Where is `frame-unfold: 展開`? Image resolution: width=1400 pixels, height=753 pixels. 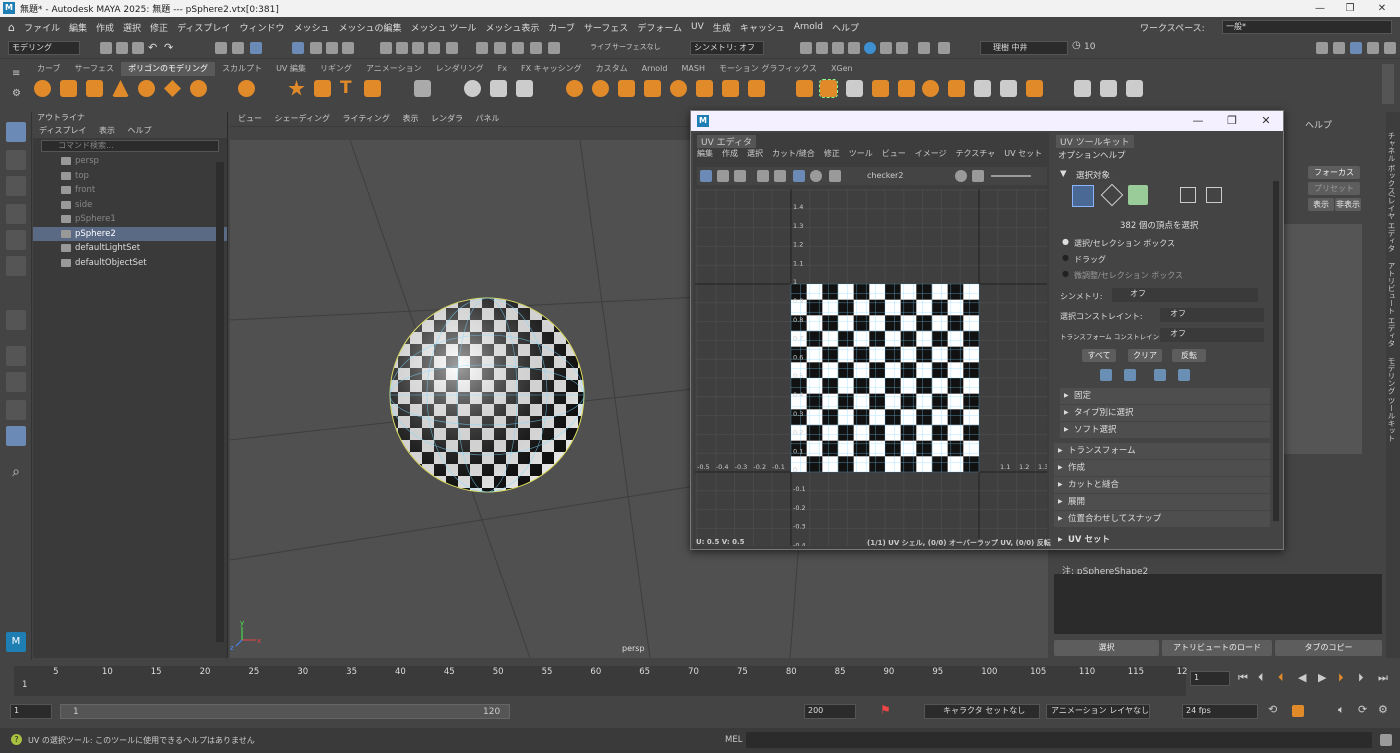 frame-unfold: 展開 is located at coordinates (1162, 502).